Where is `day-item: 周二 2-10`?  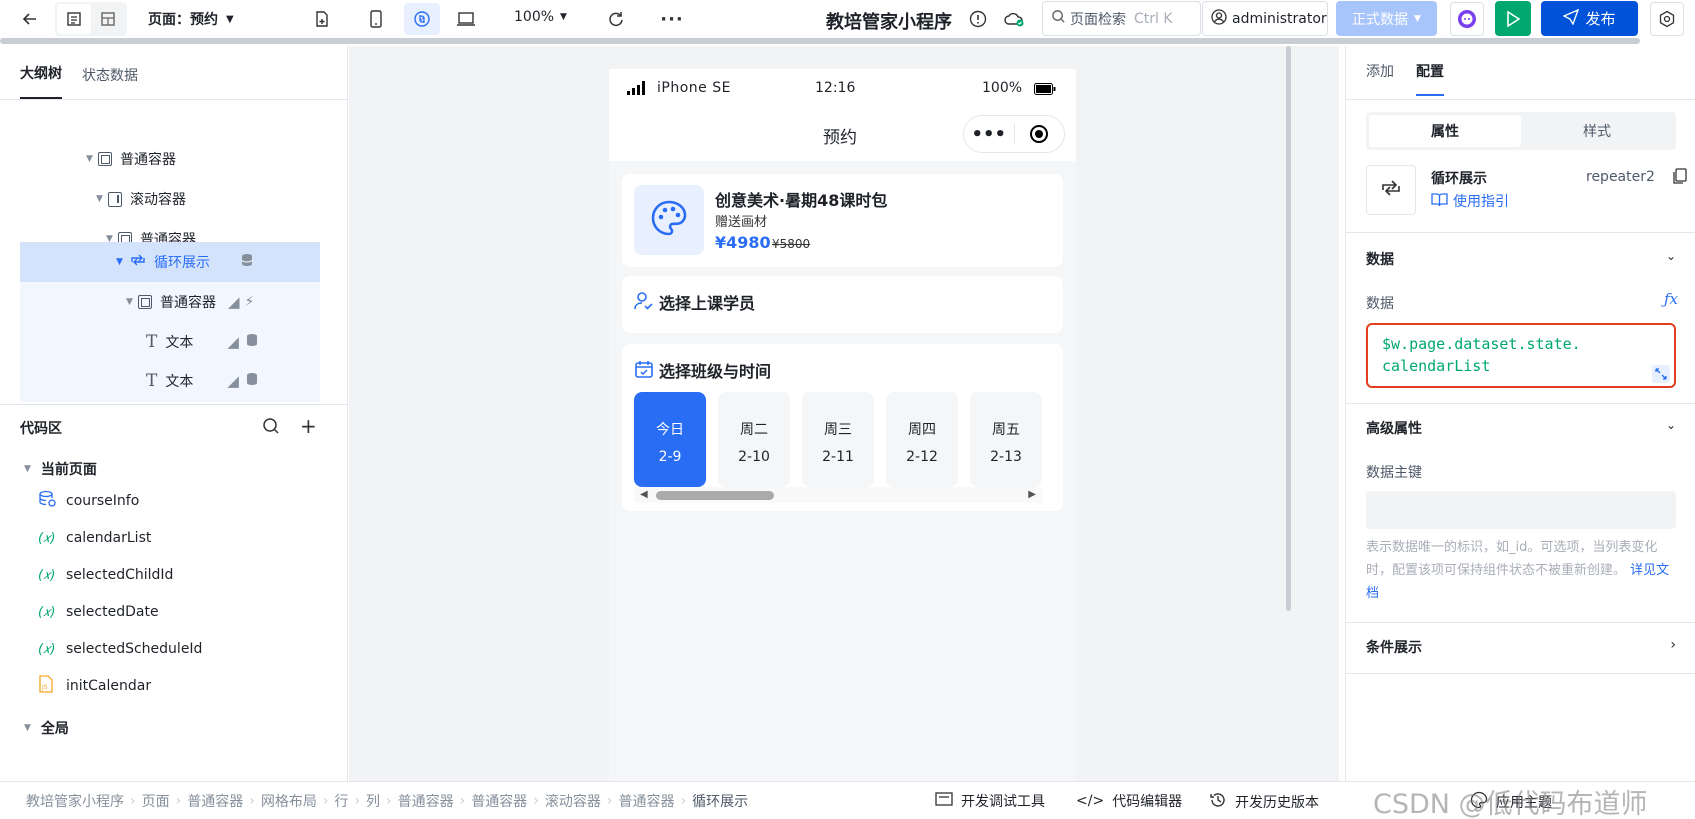
day-item: 周二 2-10 is located at coordinates (754, 439).